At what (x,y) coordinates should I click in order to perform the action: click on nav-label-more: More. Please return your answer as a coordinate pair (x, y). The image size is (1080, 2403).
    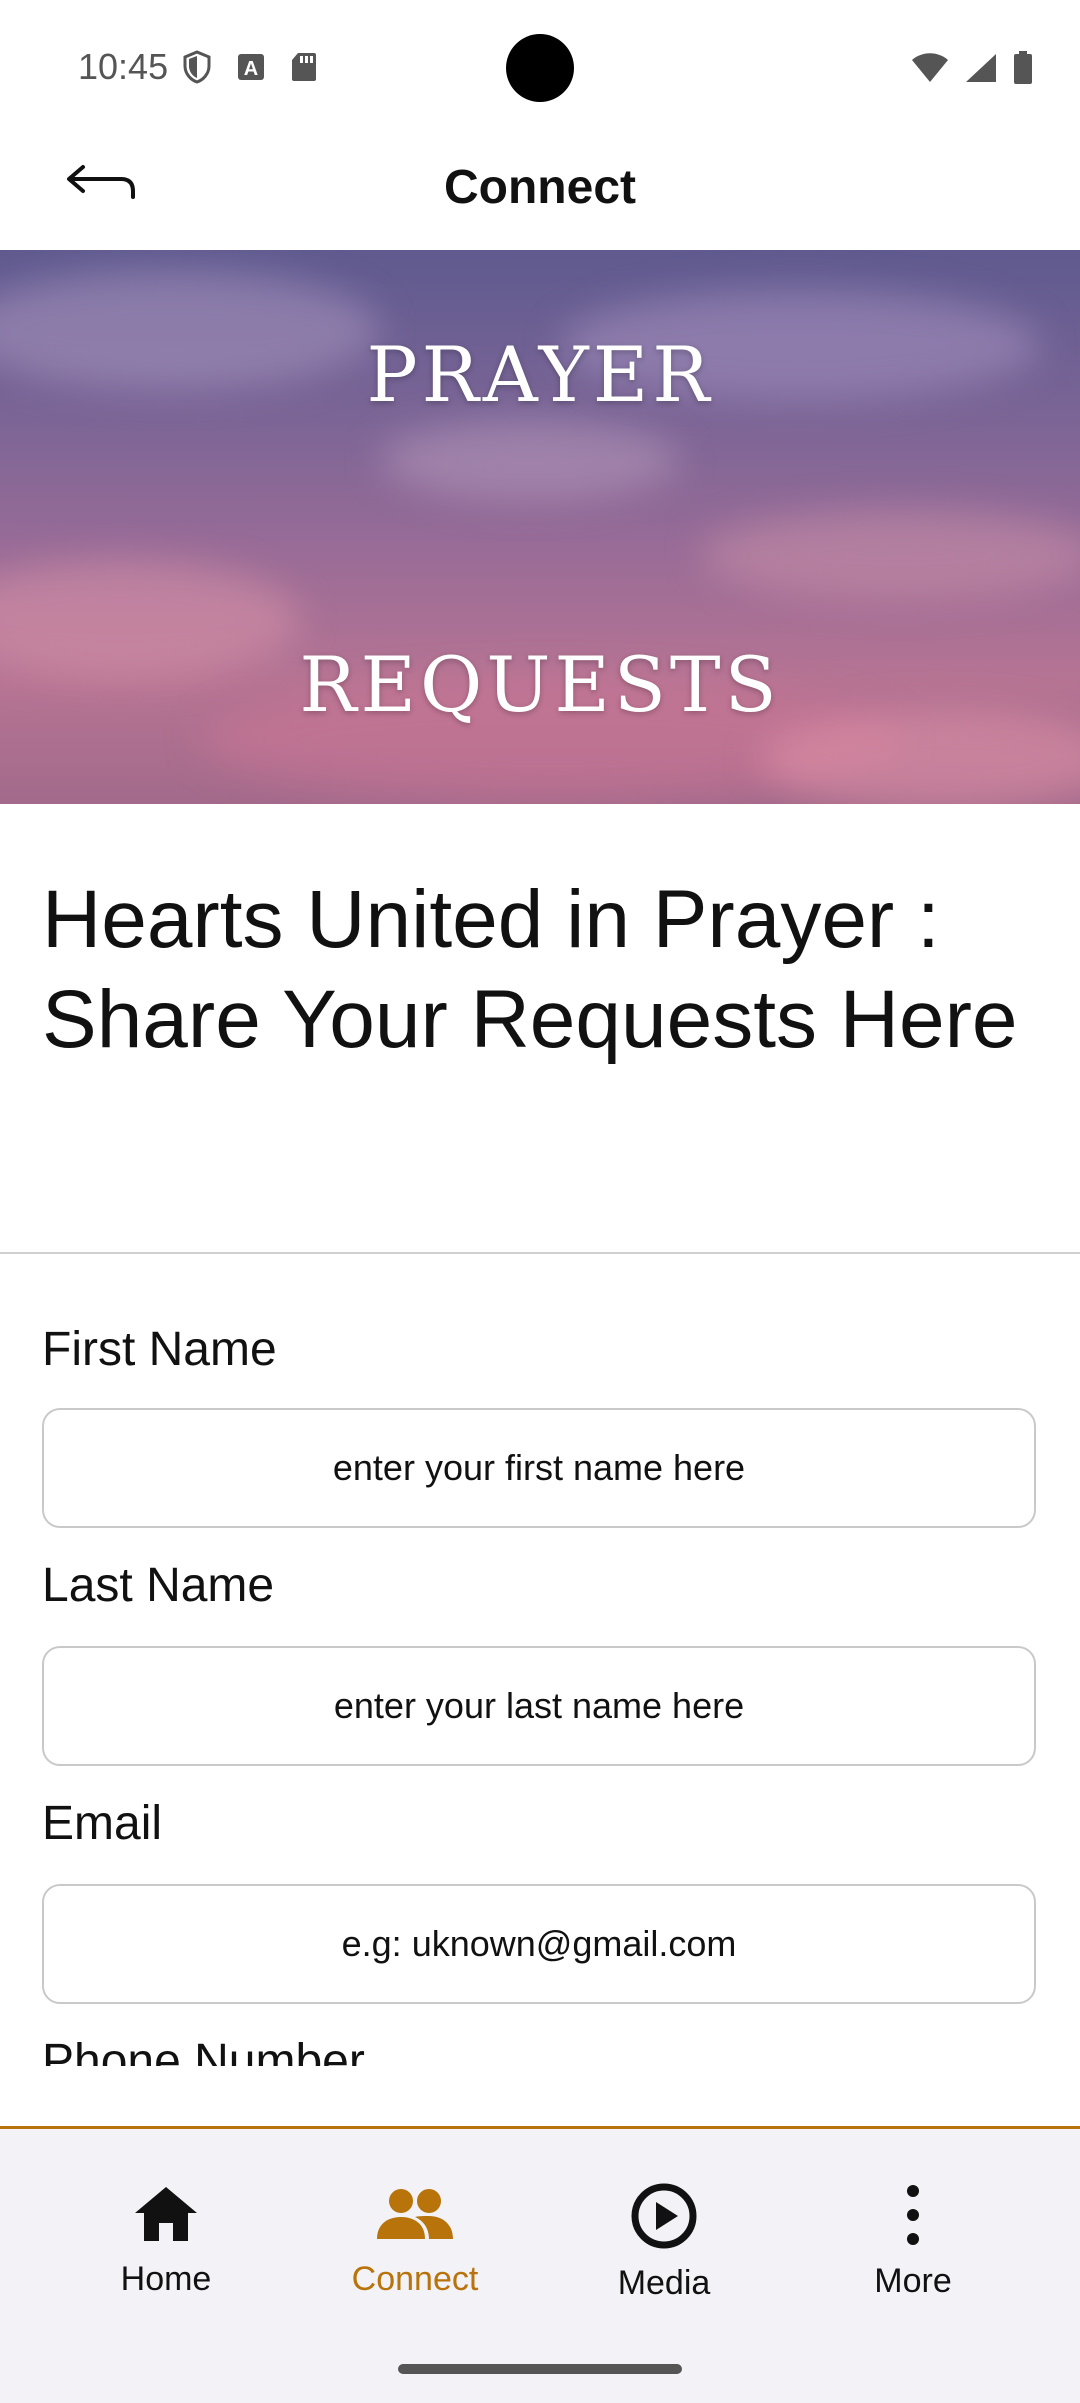
    Looking at the image, I should click on (913, 2281).